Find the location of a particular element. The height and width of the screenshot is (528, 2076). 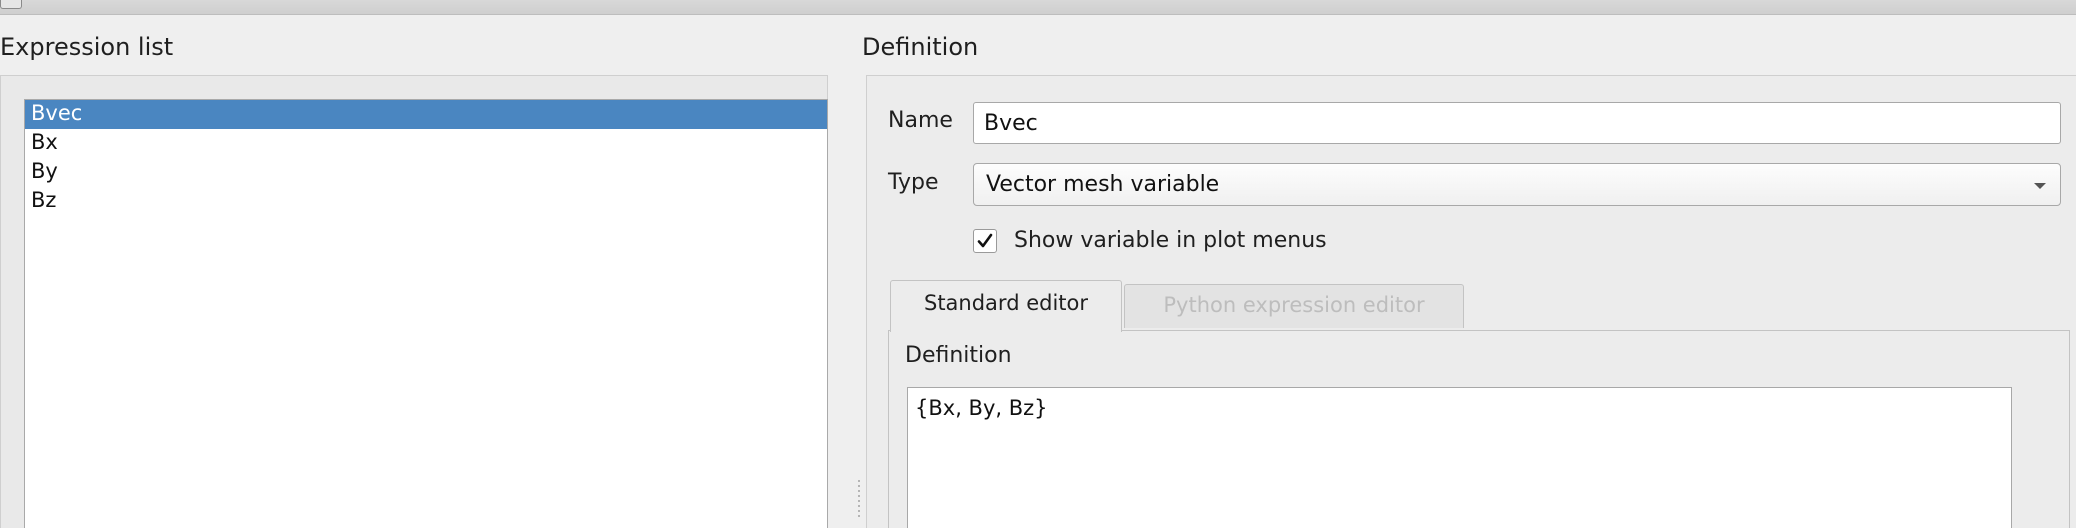

checkmark-icon is located at coordinates (985, 240).